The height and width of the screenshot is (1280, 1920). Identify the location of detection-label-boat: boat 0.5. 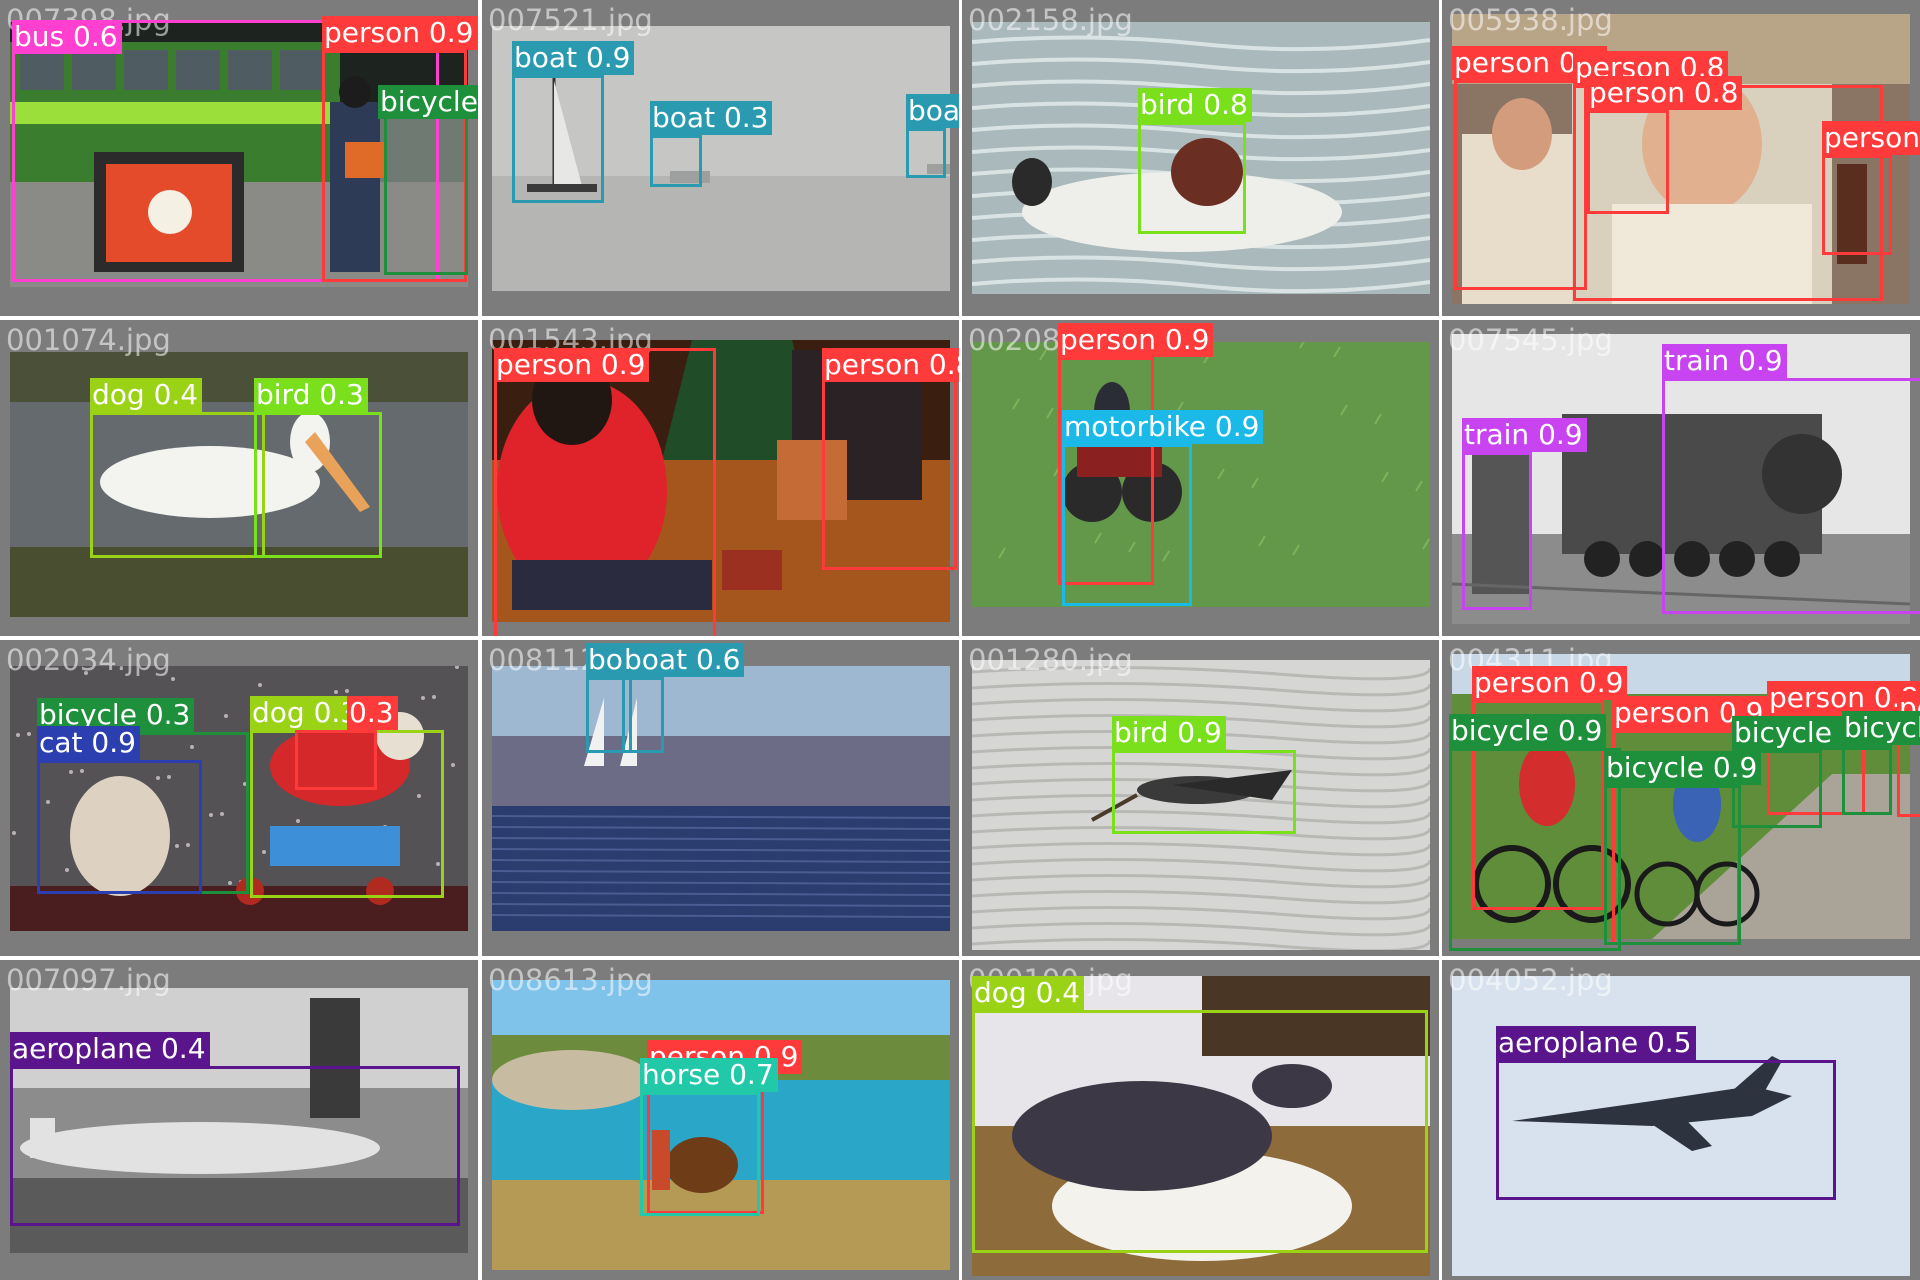
(932, 111).